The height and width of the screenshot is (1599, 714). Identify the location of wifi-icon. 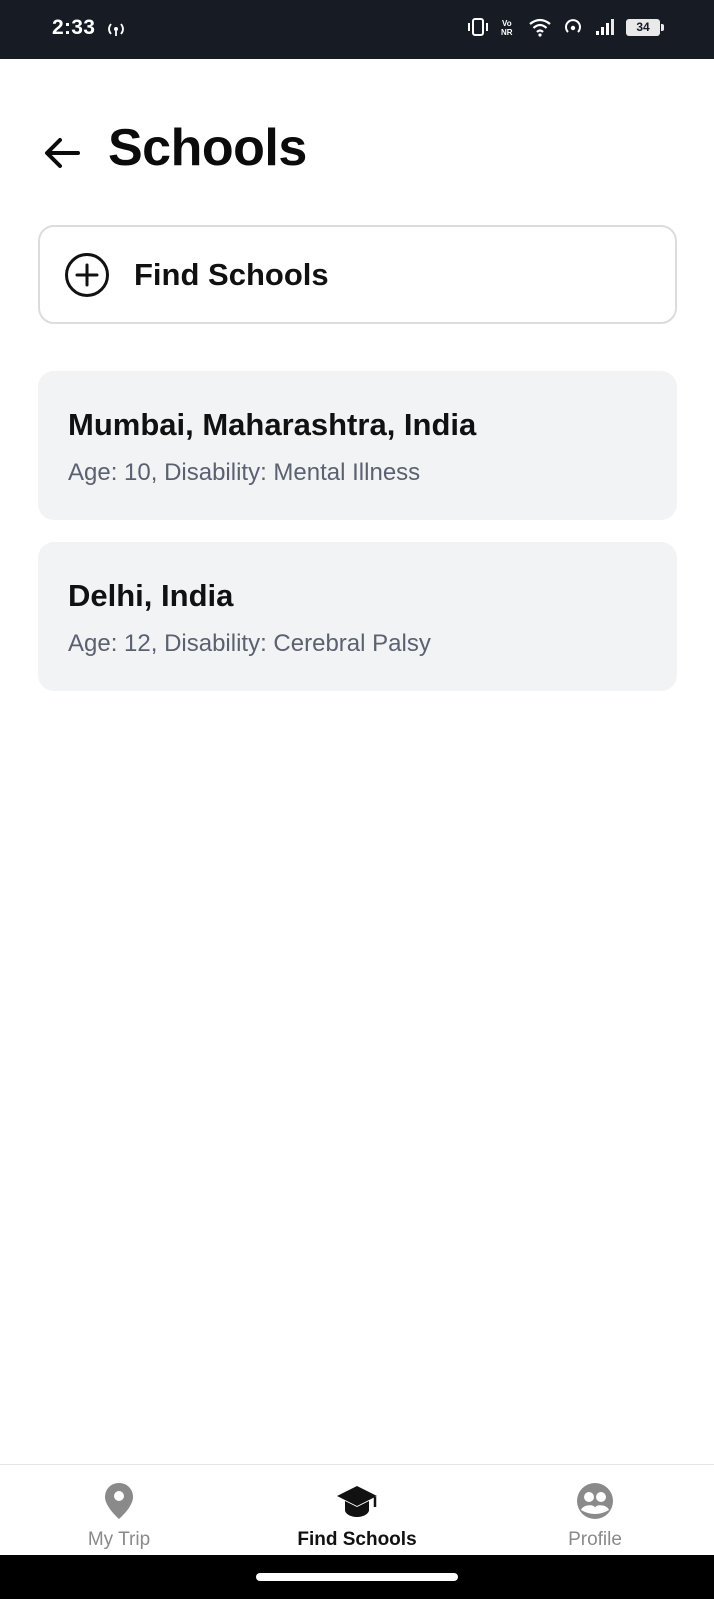
(540, 27).